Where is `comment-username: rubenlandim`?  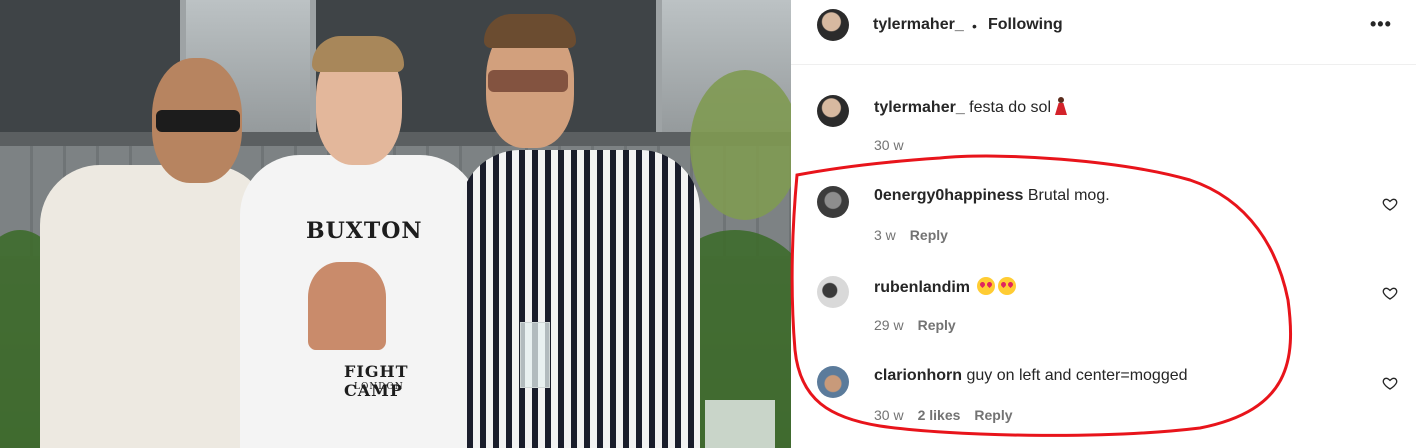 comment-username: rubenlandim is located at coordinates (922, 287).